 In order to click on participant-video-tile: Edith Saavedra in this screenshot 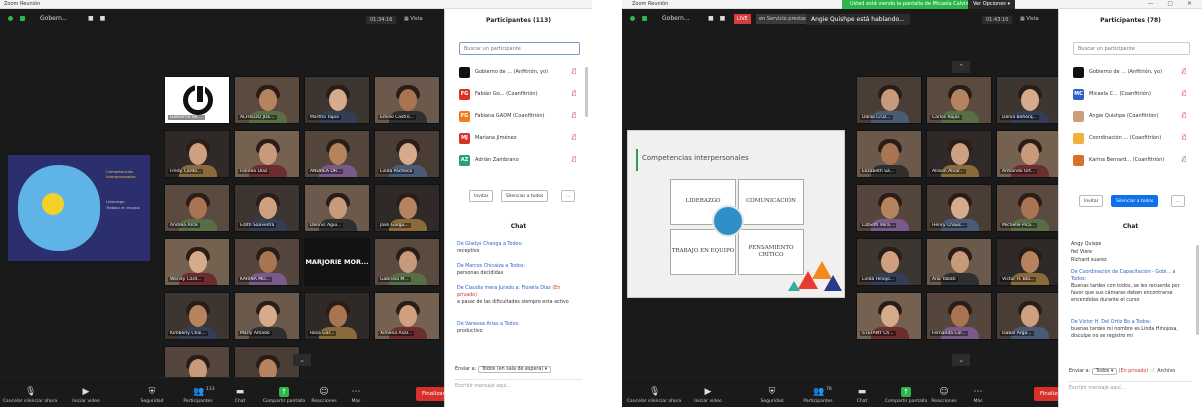, I will do `click(267, 208)`.